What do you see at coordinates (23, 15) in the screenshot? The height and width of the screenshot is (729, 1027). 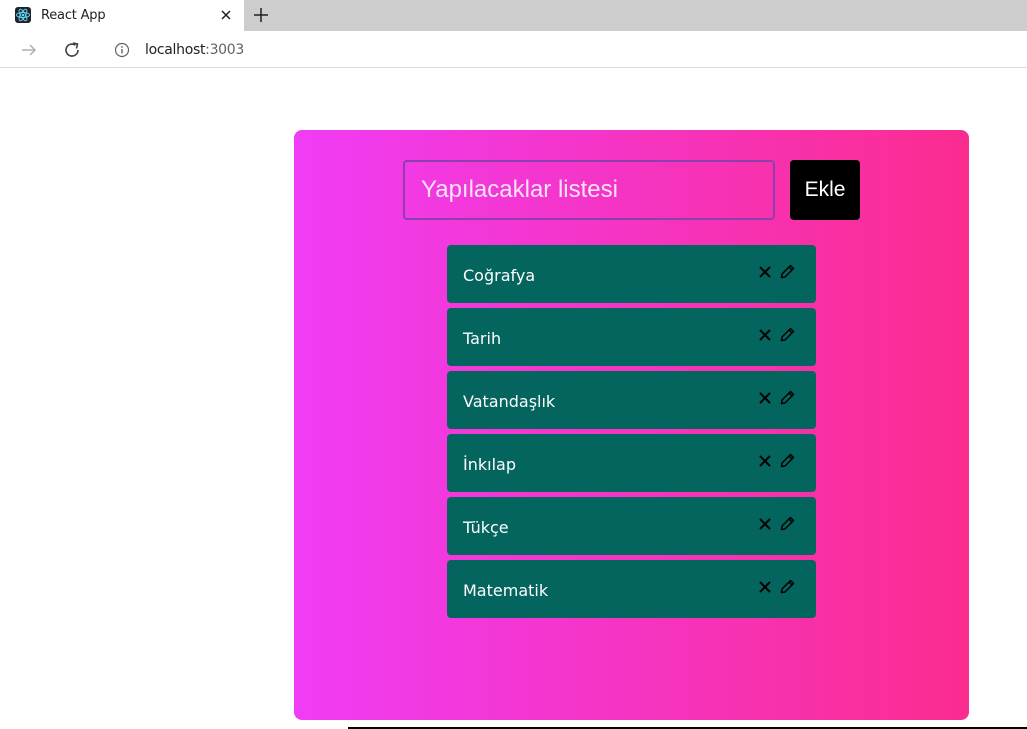 I see `react-logo-icon` at bounding box center [23, 15].